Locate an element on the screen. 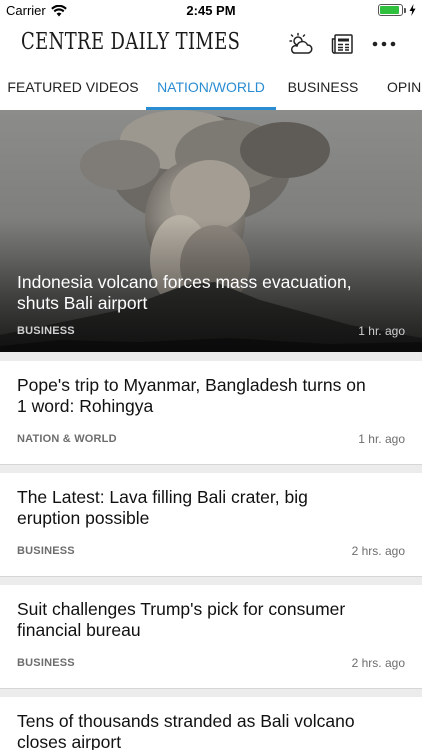  battery-fill is located at coordinates (390, 10).